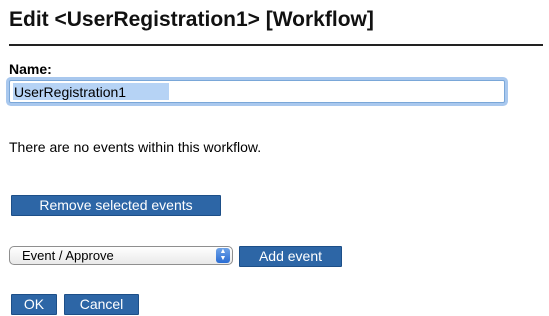  I want to click on add-event-button: Add event, so click(290, 256).